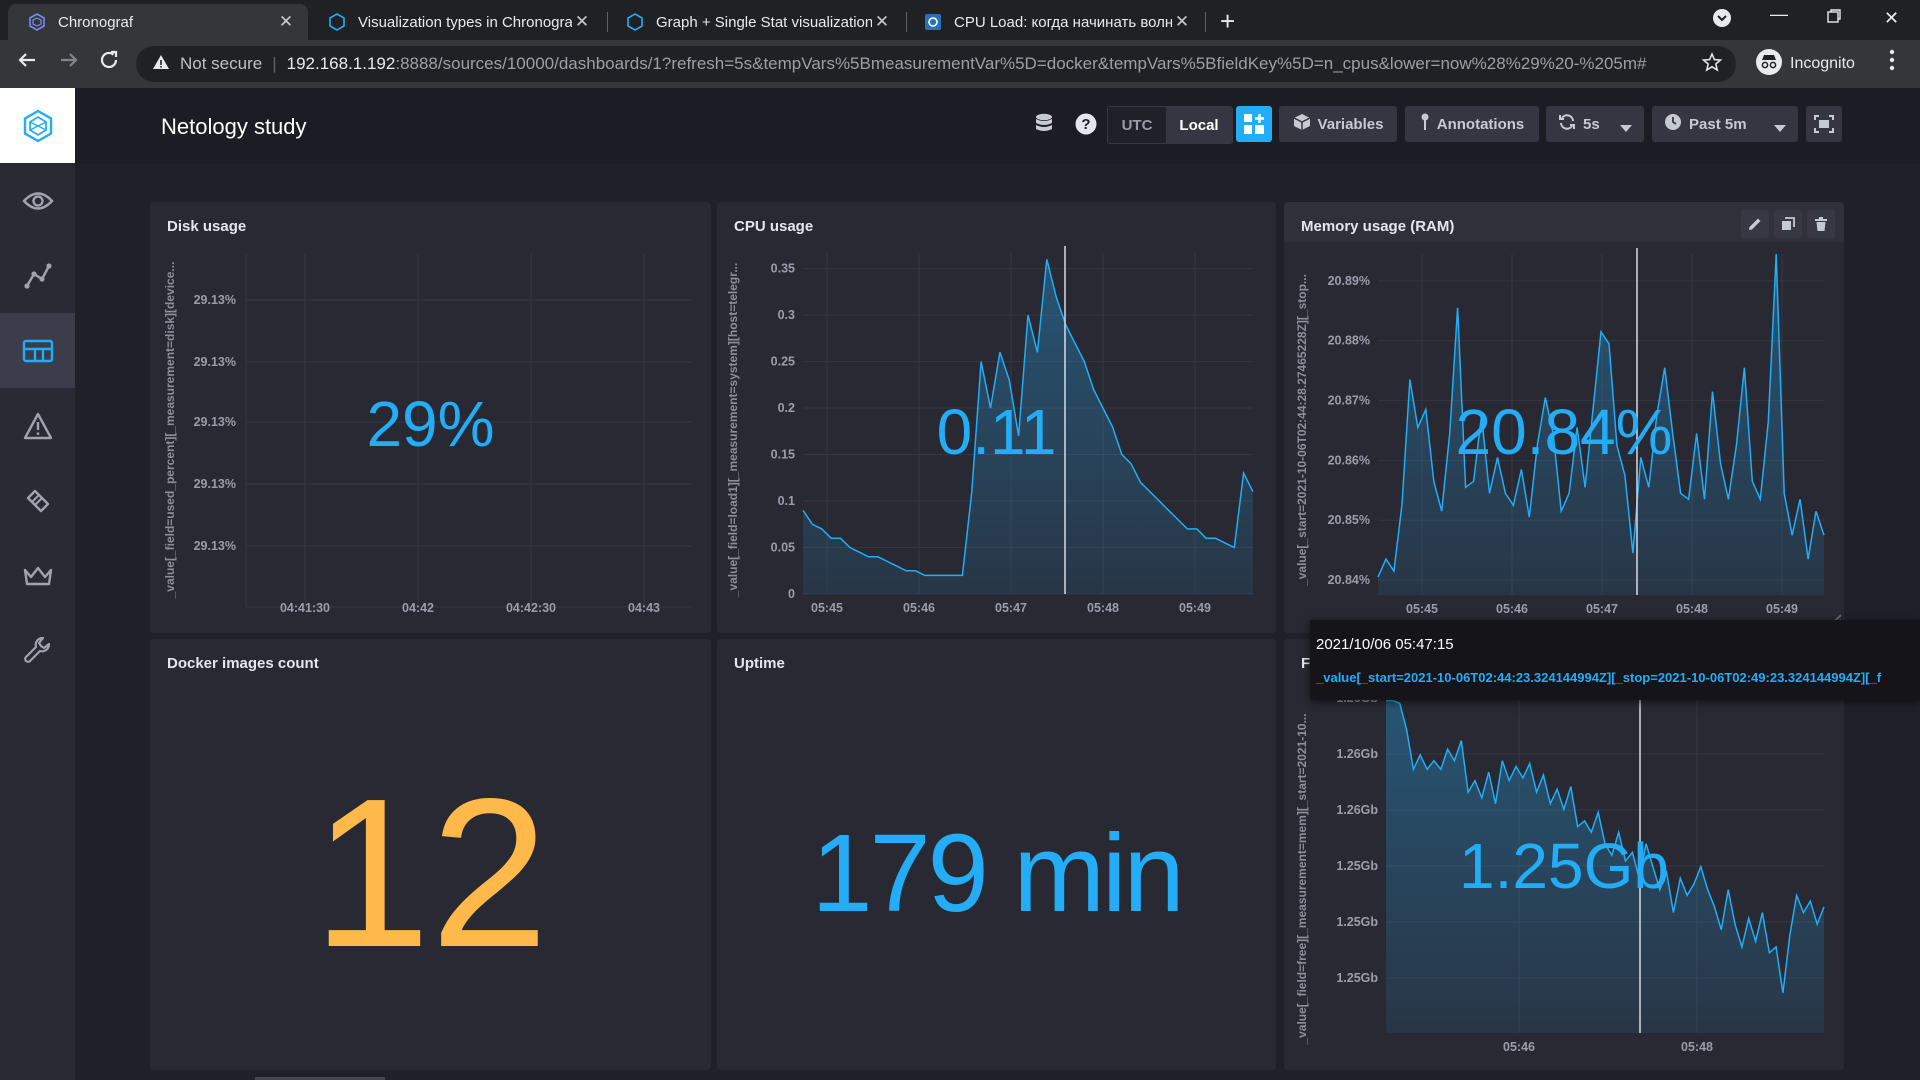  Describe the element at coordinates (221, 64) in the screenshot. I see `security-label: Not secure` at that location.